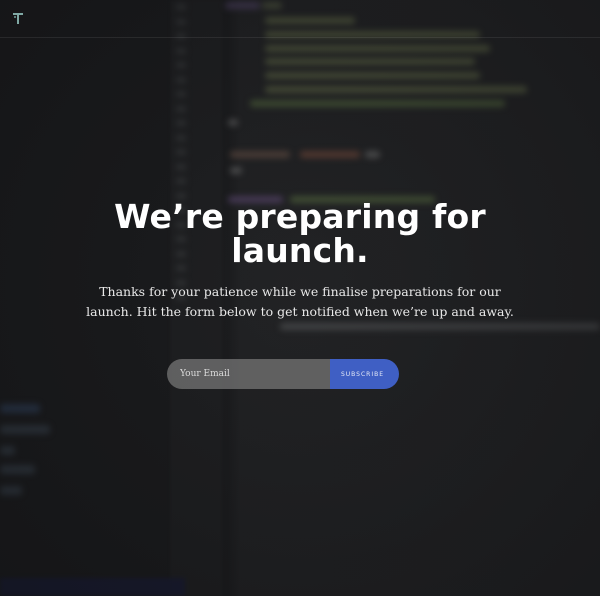  Describe the element at coordinates (300, 233) in the screenshot. I see `page-title: We’re preparing for launch.` at that location.